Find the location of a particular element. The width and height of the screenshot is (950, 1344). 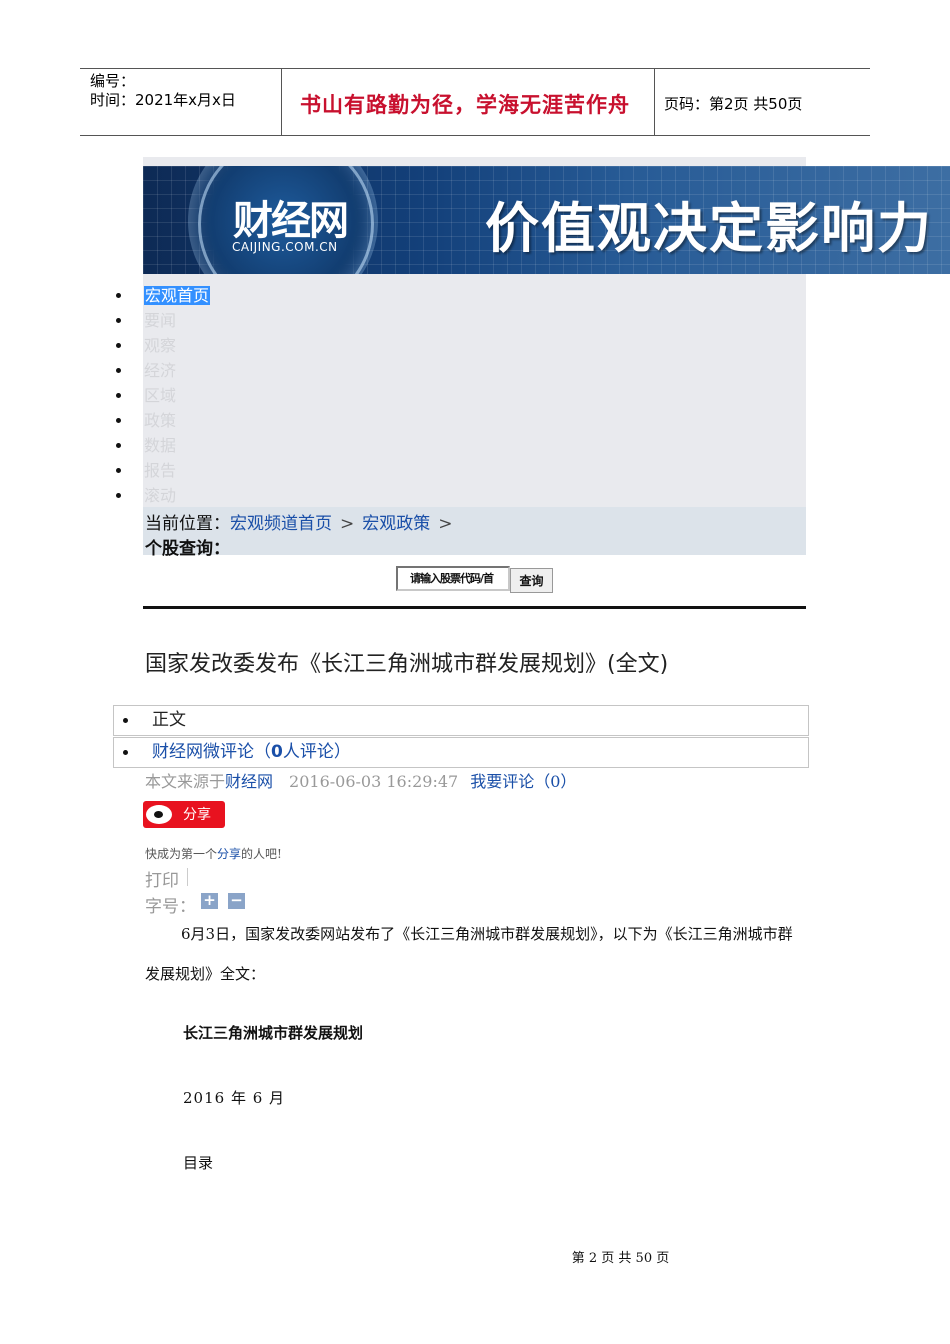

font-decrease-icon: − is located at coordinates (236, 901).